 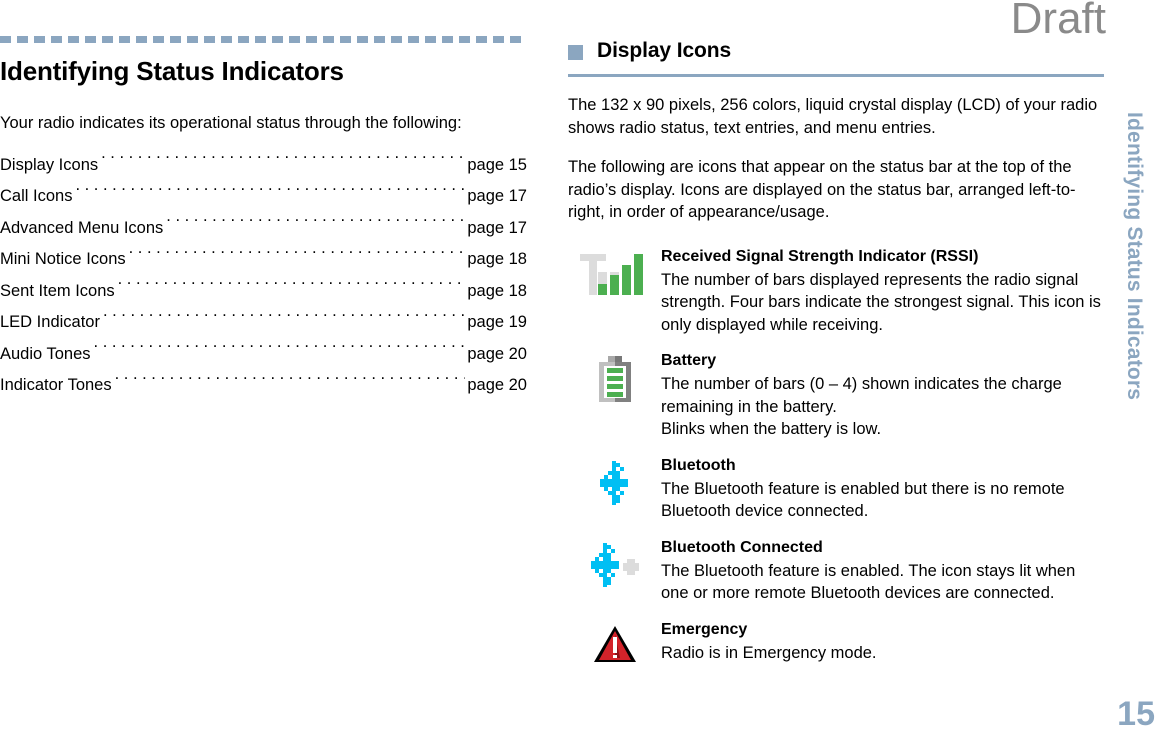 What do you see at coordinates (50, 322) in the screenshot?
I see `toc-label: LED Indicator` at bounding box center [50, 322].